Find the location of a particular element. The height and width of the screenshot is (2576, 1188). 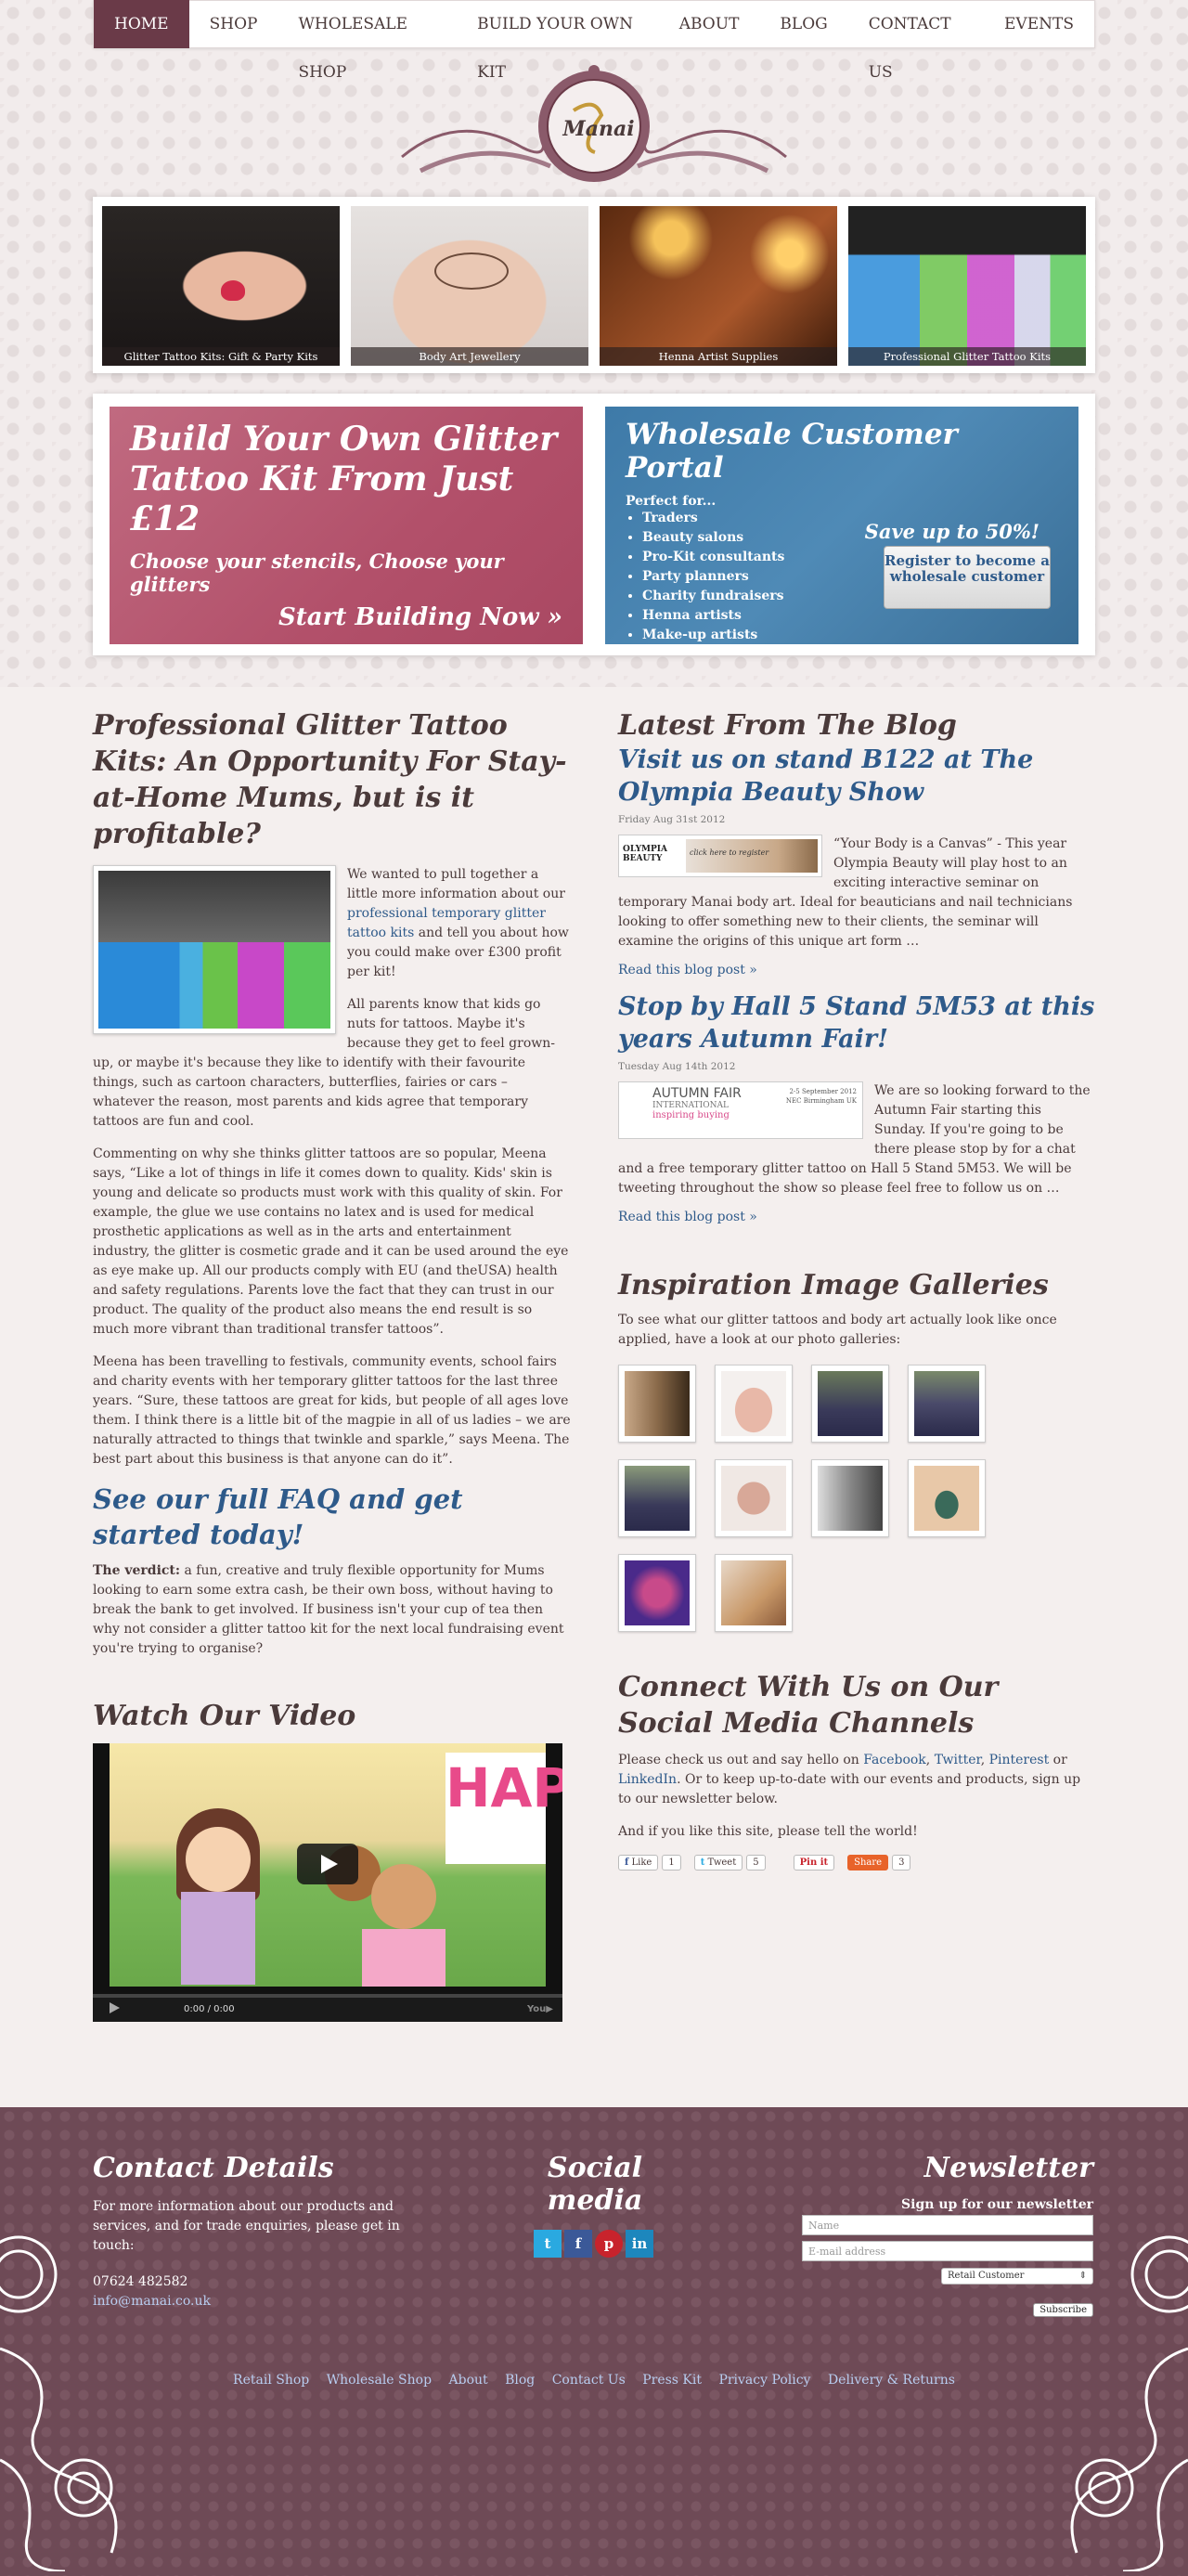

post-date: Tuesday Aug 14th 2012 is located at coordinates (677, 1067).